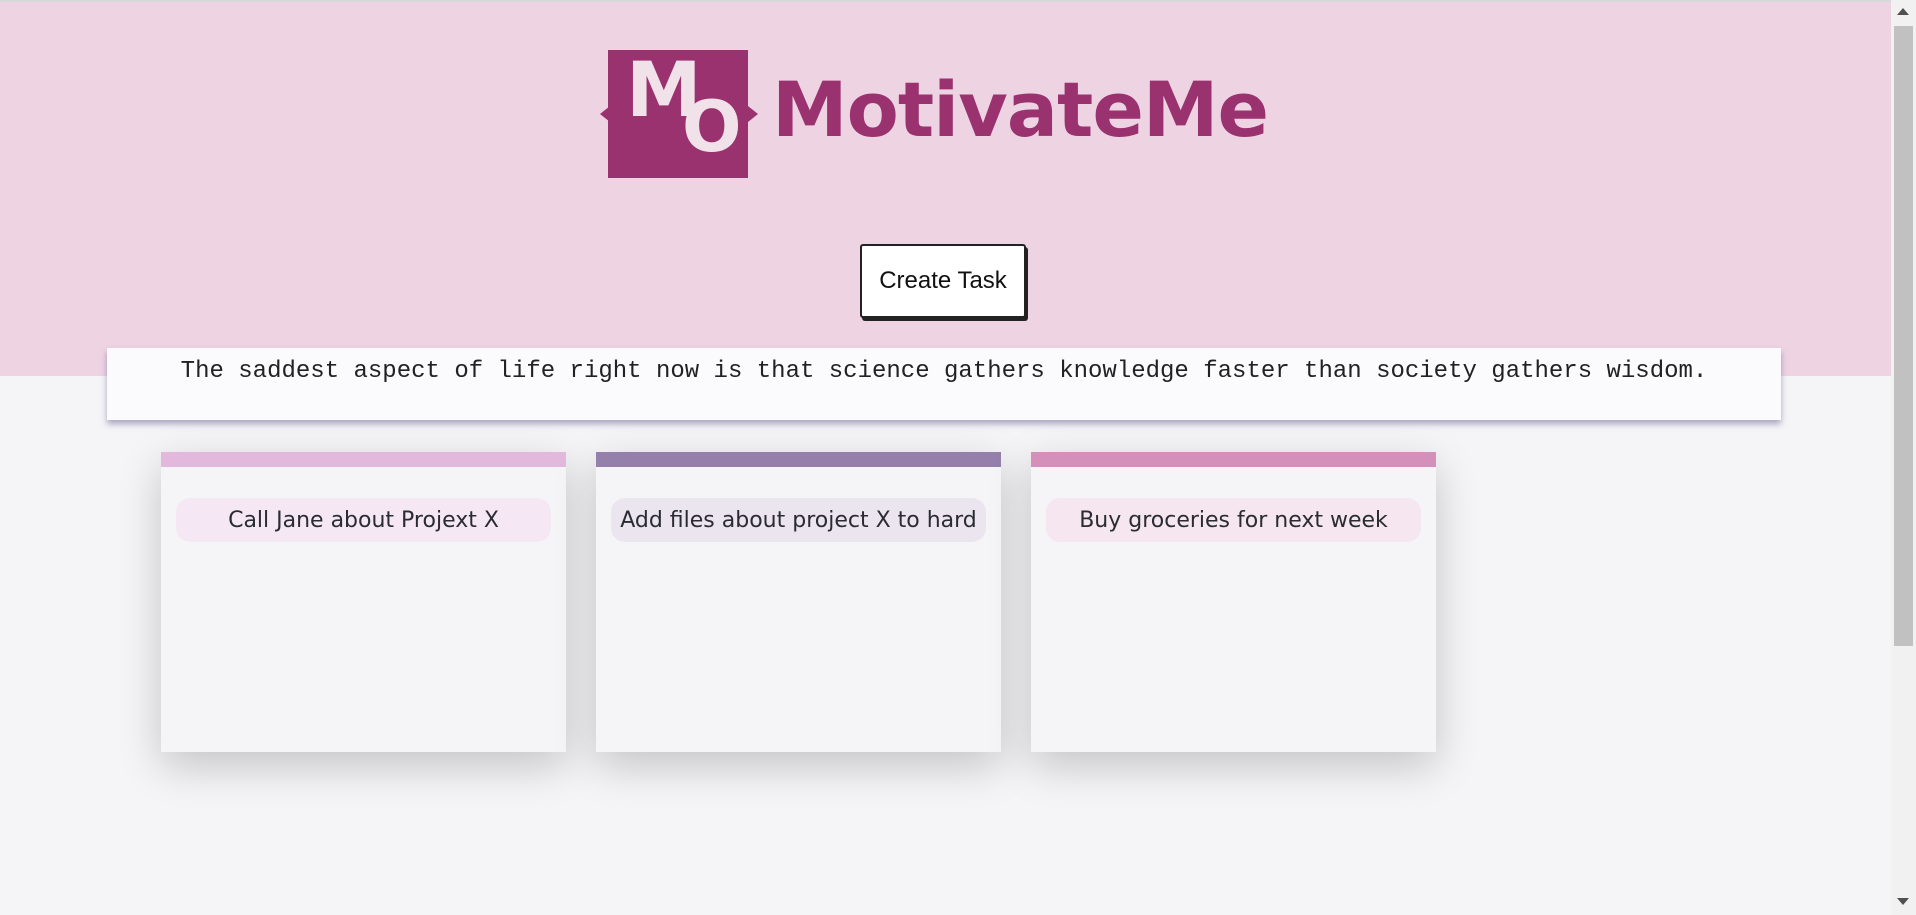  What do you see at coordinates (712, 127) in the screenshot?
I see `logo-monogram-o: O` at bounding box center [712, 127].